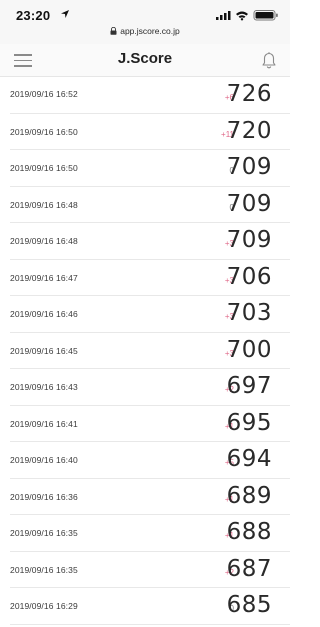 This screenshot has height=627, width=320. I want to click on status-indicators, so click(247, 15).